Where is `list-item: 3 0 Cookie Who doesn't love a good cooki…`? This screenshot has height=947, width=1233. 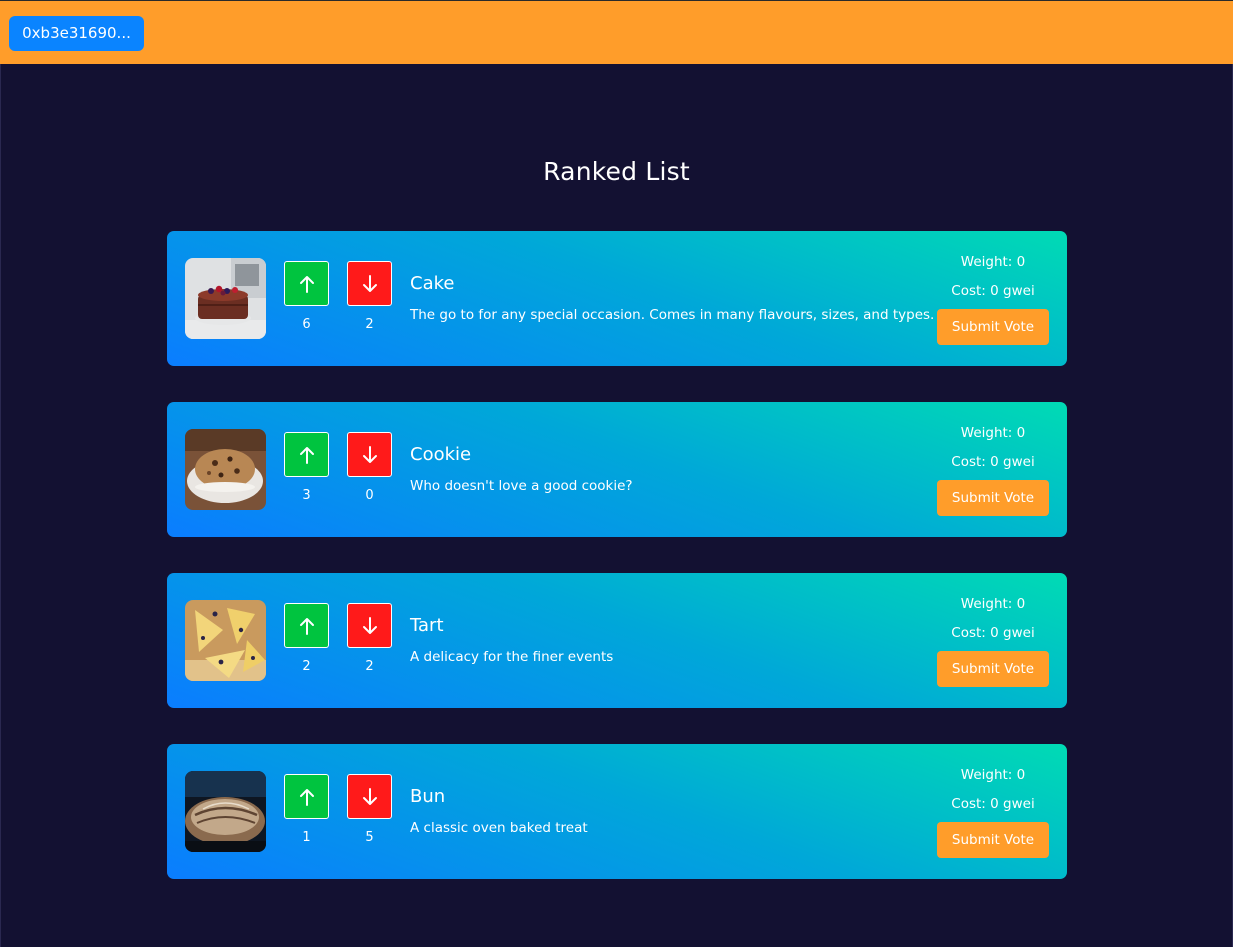
list-item: 3 0 Cookie Who doesn't love a good cooki… is located at coordinates (617, 469).